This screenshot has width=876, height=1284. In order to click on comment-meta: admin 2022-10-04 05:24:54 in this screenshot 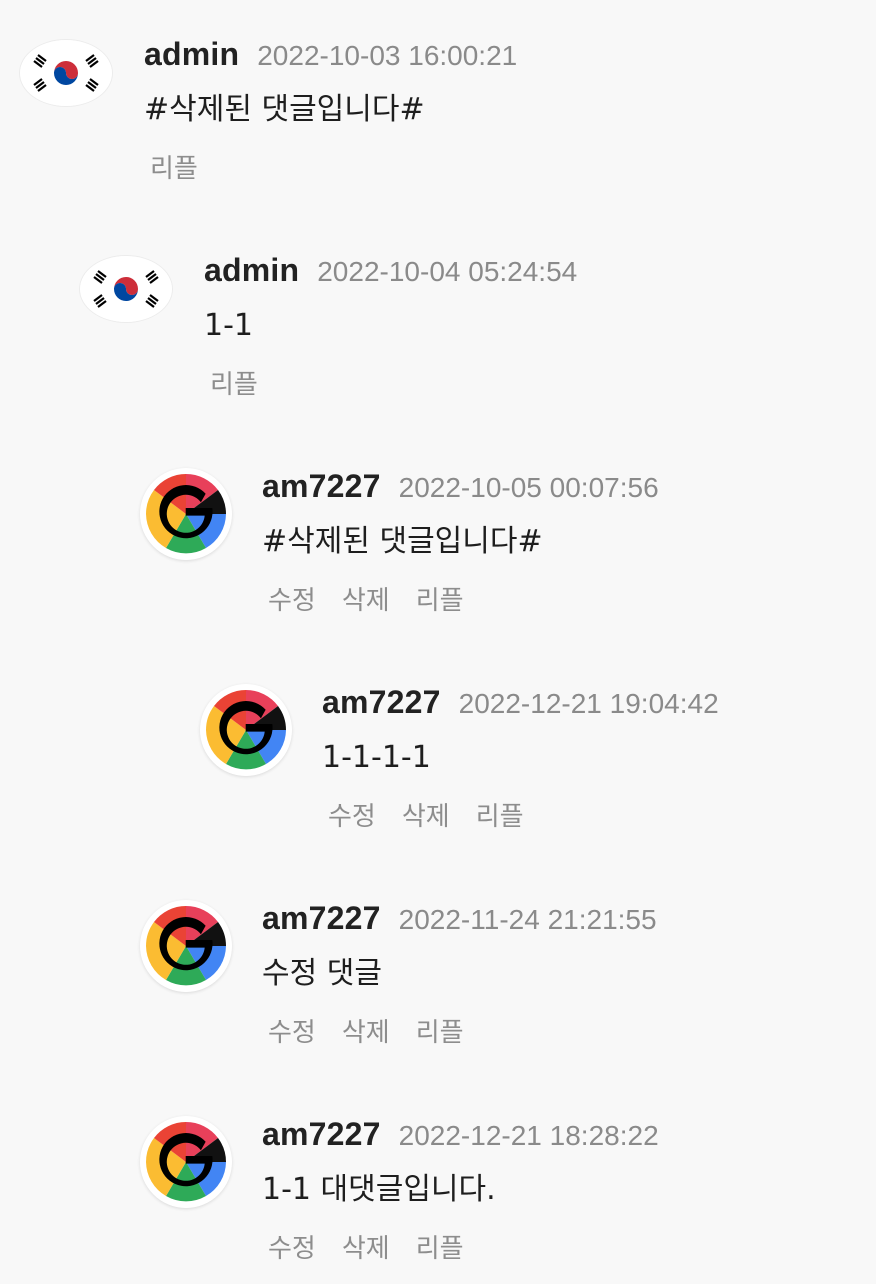, I will do `click(390, 271)`.